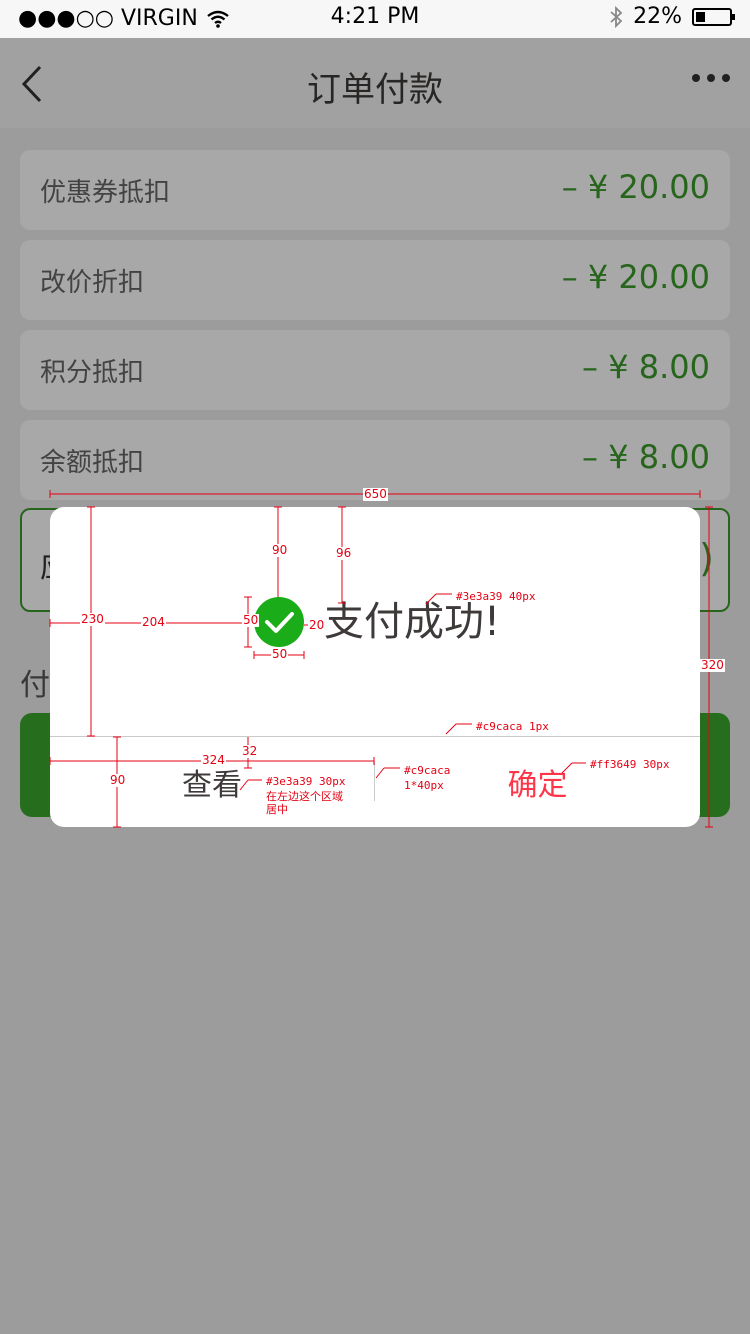  What do you see at coordinates (375, 19) in the screenshot?
I see `status-bar: ●●●○○ VIRGIN 4:21 PM 22%` at bounding box center [375, 19].